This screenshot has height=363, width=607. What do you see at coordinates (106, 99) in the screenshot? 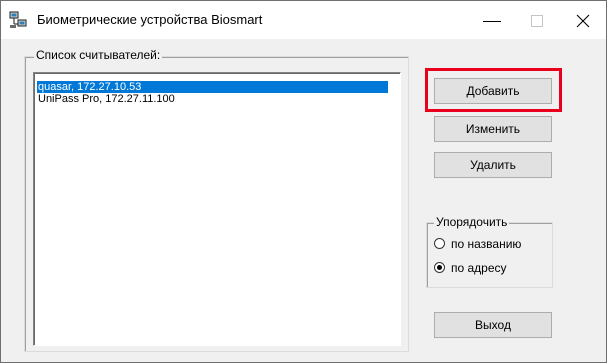
I see `list-item: UniPass Pro, 172.27.11.100` at bounding box center [106, 99].